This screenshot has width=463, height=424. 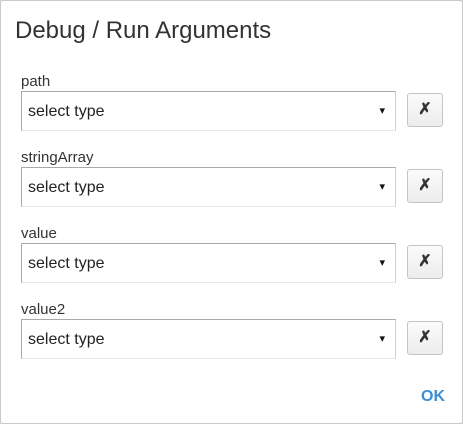 What do you see at coordinates (39, 233) in the screenshot?
I see `argument-label: value` at bounding box center [39, 233].